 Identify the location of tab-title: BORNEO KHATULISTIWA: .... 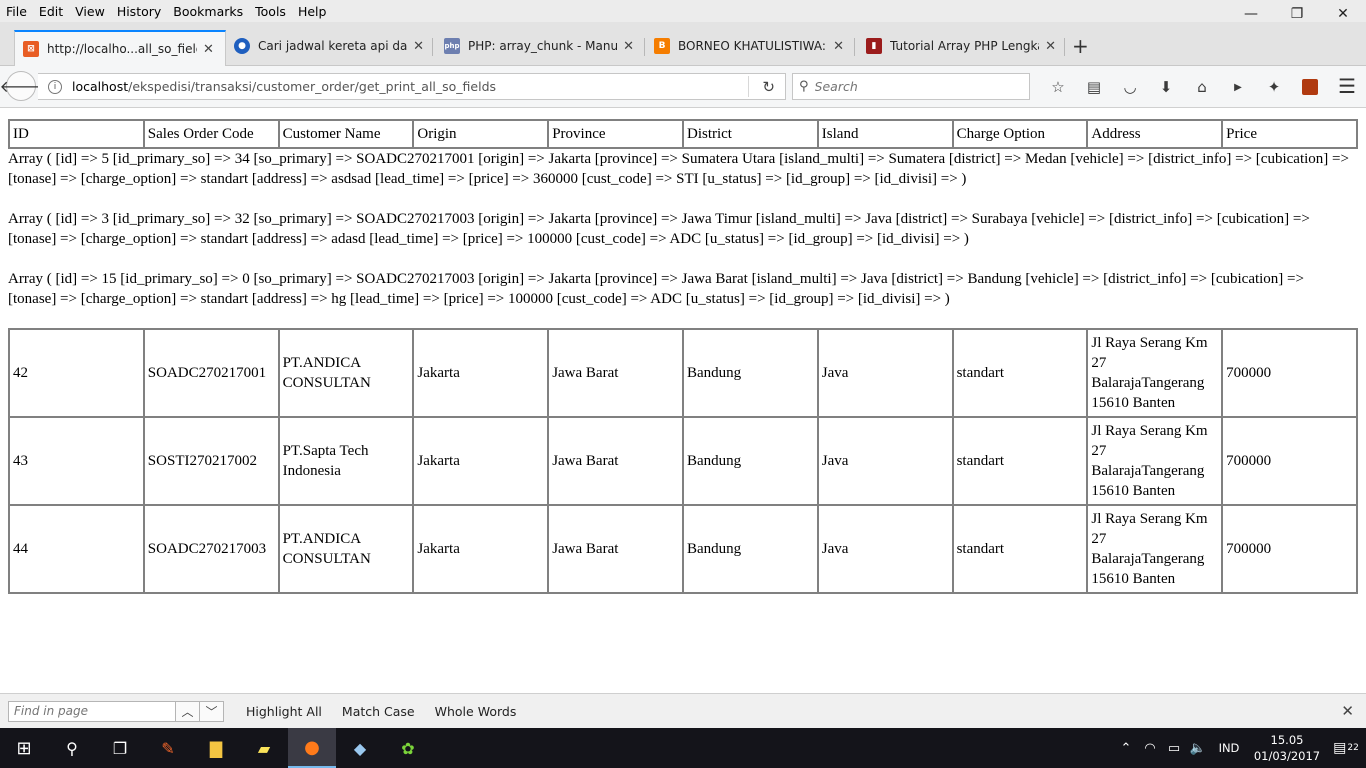
(753, 46).